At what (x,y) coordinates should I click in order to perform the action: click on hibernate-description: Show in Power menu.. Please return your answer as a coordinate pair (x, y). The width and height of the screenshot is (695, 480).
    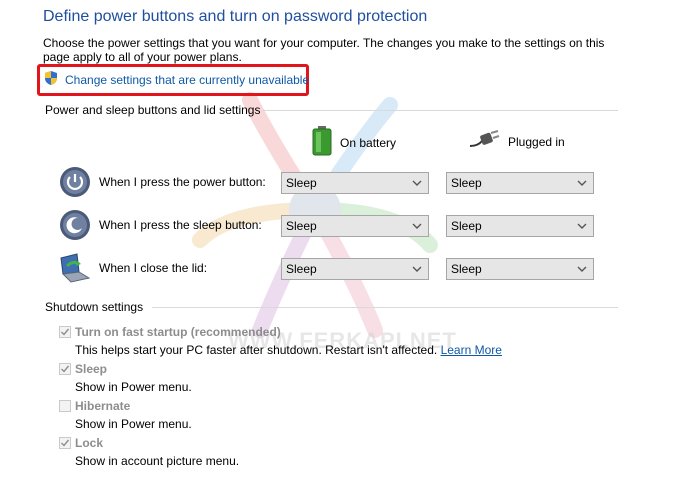
    Looking at the image, I should click on (133, 424).